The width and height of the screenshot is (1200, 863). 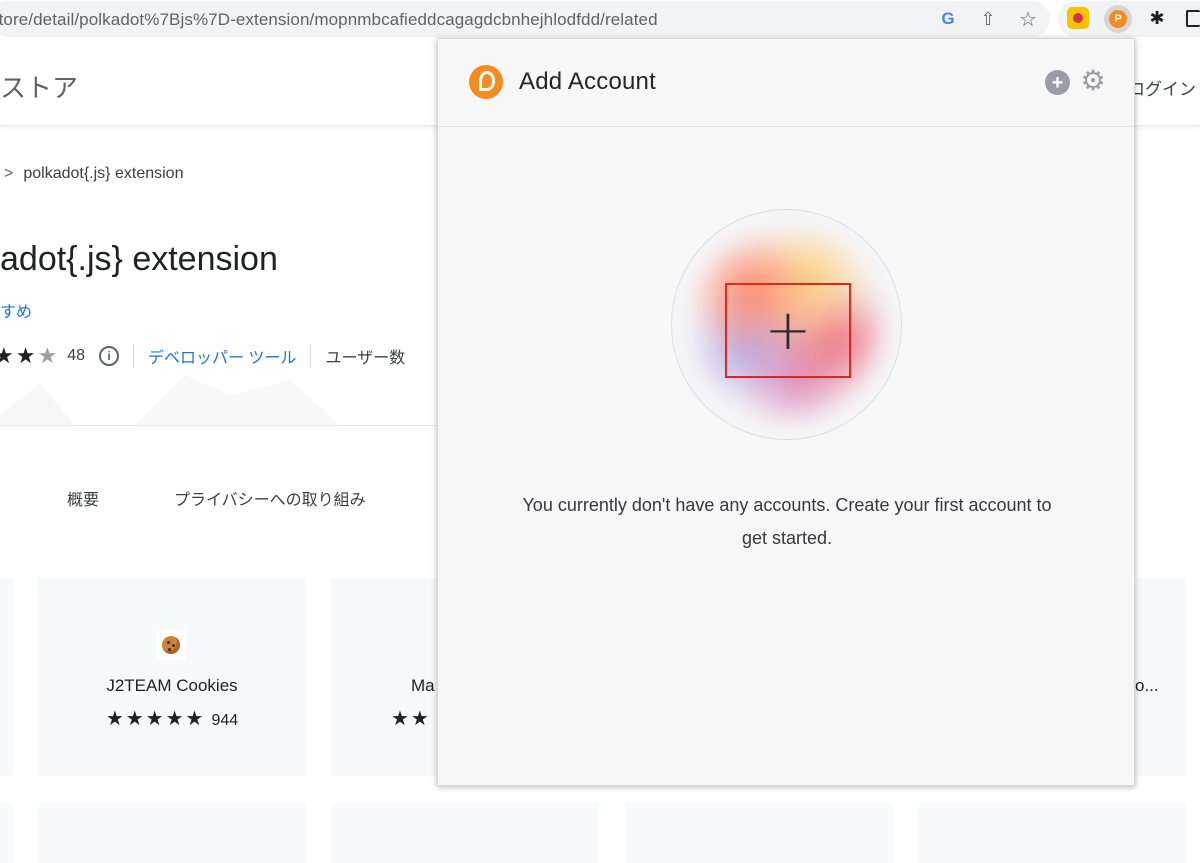 What do you see at coordinates (139, 259) in the screenshot?
I see `extension-title: adot{.js} extension` at bounding box center [139, 259].